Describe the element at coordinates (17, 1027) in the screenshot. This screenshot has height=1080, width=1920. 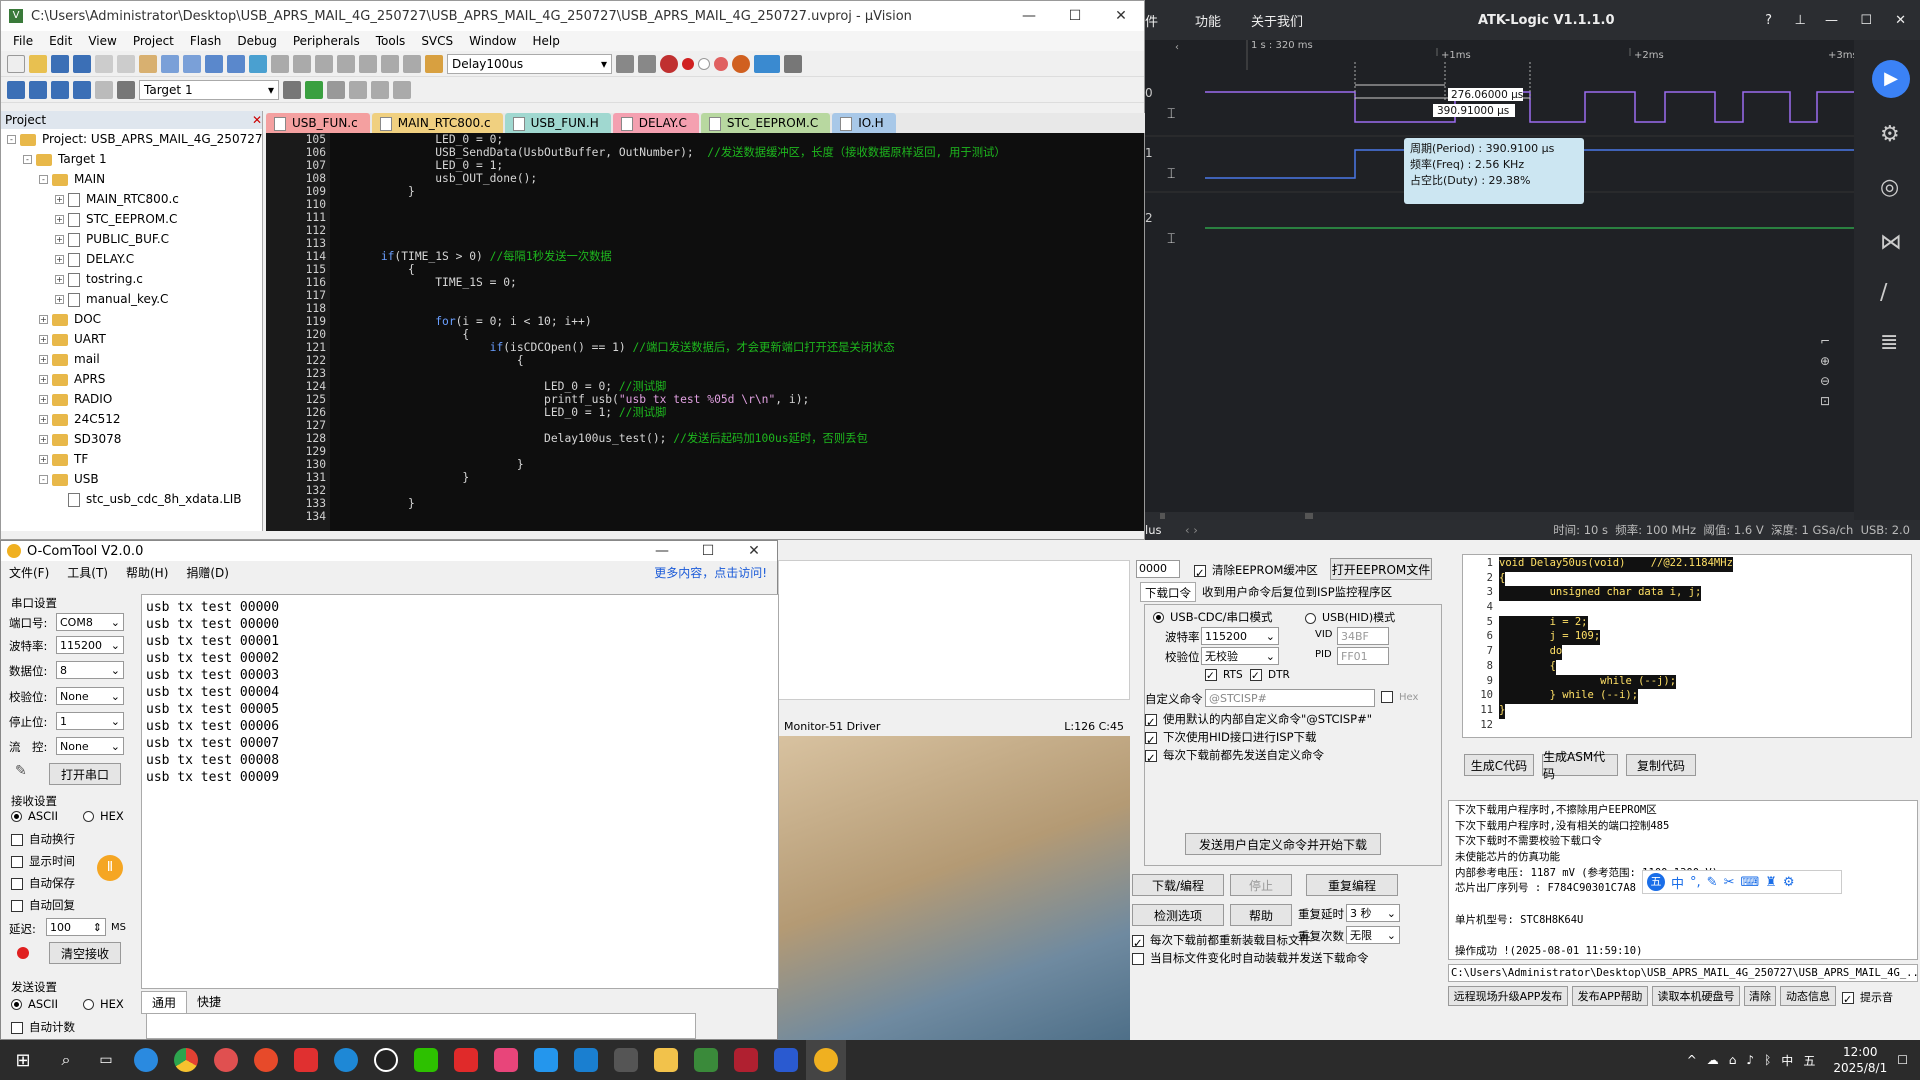
I see `auto-count-checkbox` at that location.